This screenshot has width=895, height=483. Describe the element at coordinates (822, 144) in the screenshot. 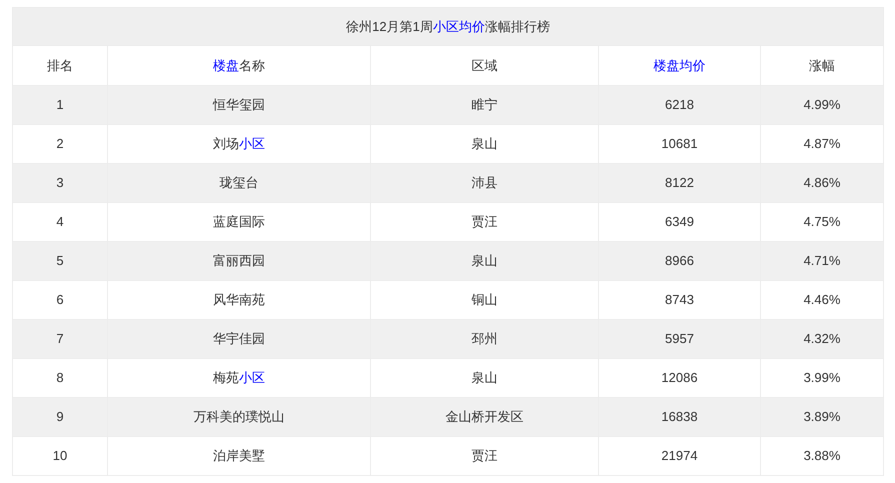

I see `table-cell: 4.87%` at that location.